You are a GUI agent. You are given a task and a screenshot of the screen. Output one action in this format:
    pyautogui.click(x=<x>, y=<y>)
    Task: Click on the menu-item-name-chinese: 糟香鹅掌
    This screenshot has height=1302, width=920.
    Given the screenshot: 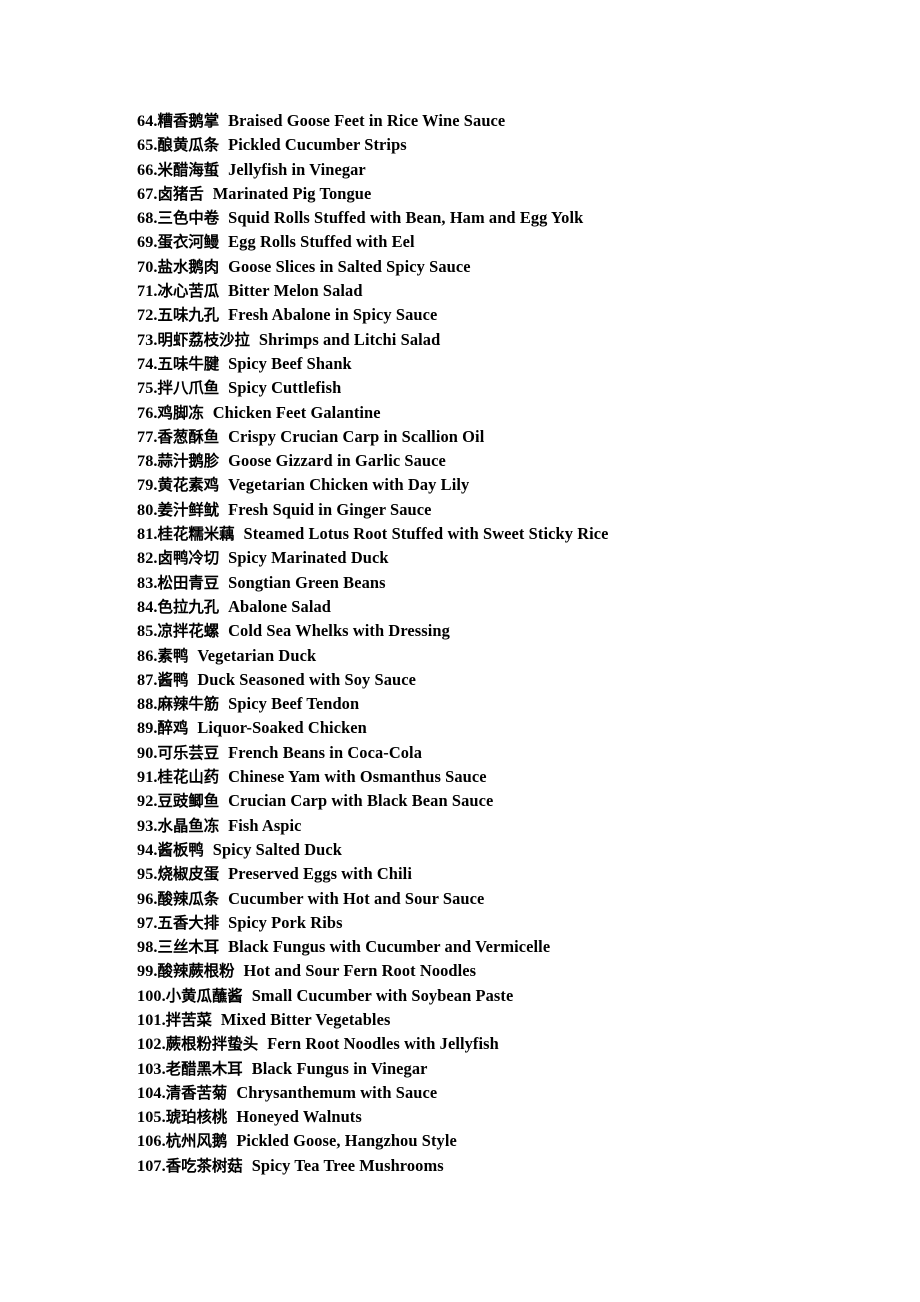 What is the action you would take?
    pyautogui.click(x=188, y=121)
    